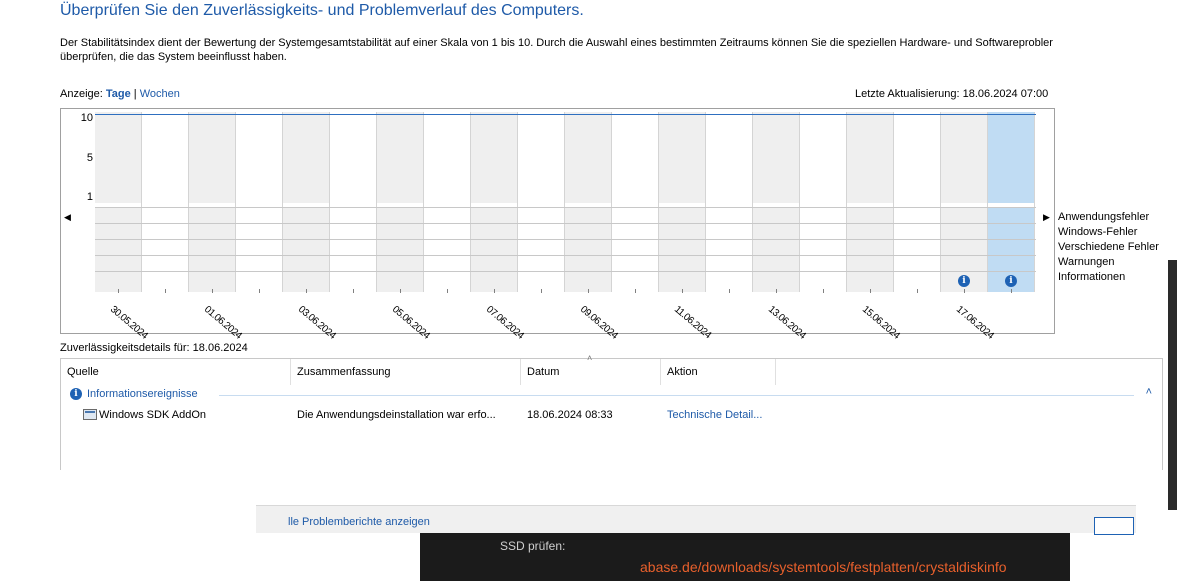 The image size is (1177, 581). What do you see at coordinates (1104, 217) in the screenshot?
I see `legend-application-errors: Anwendungsfehler` at bounding box center [1104, 217].